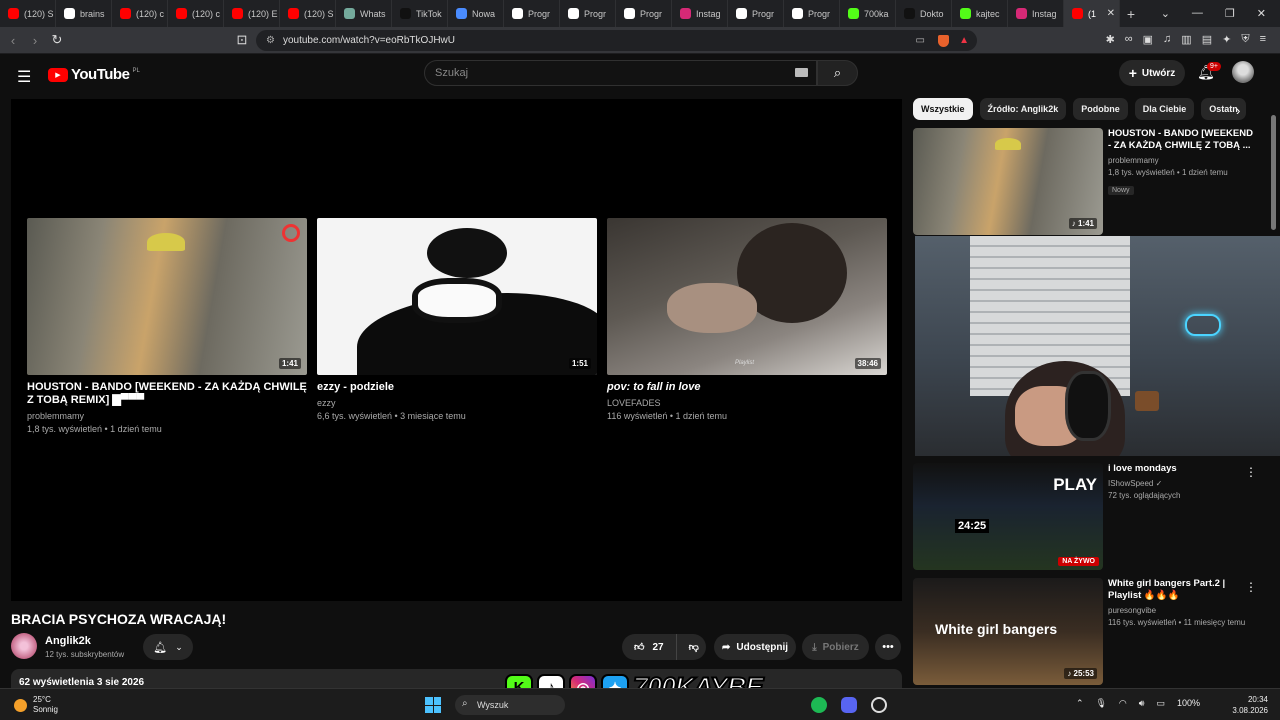 This screenshot has height=720, width=1280. What do you see at coordinates (35, 40) in the screenshot?
I see `forward-button: ›` at bounding box center [35, 40].